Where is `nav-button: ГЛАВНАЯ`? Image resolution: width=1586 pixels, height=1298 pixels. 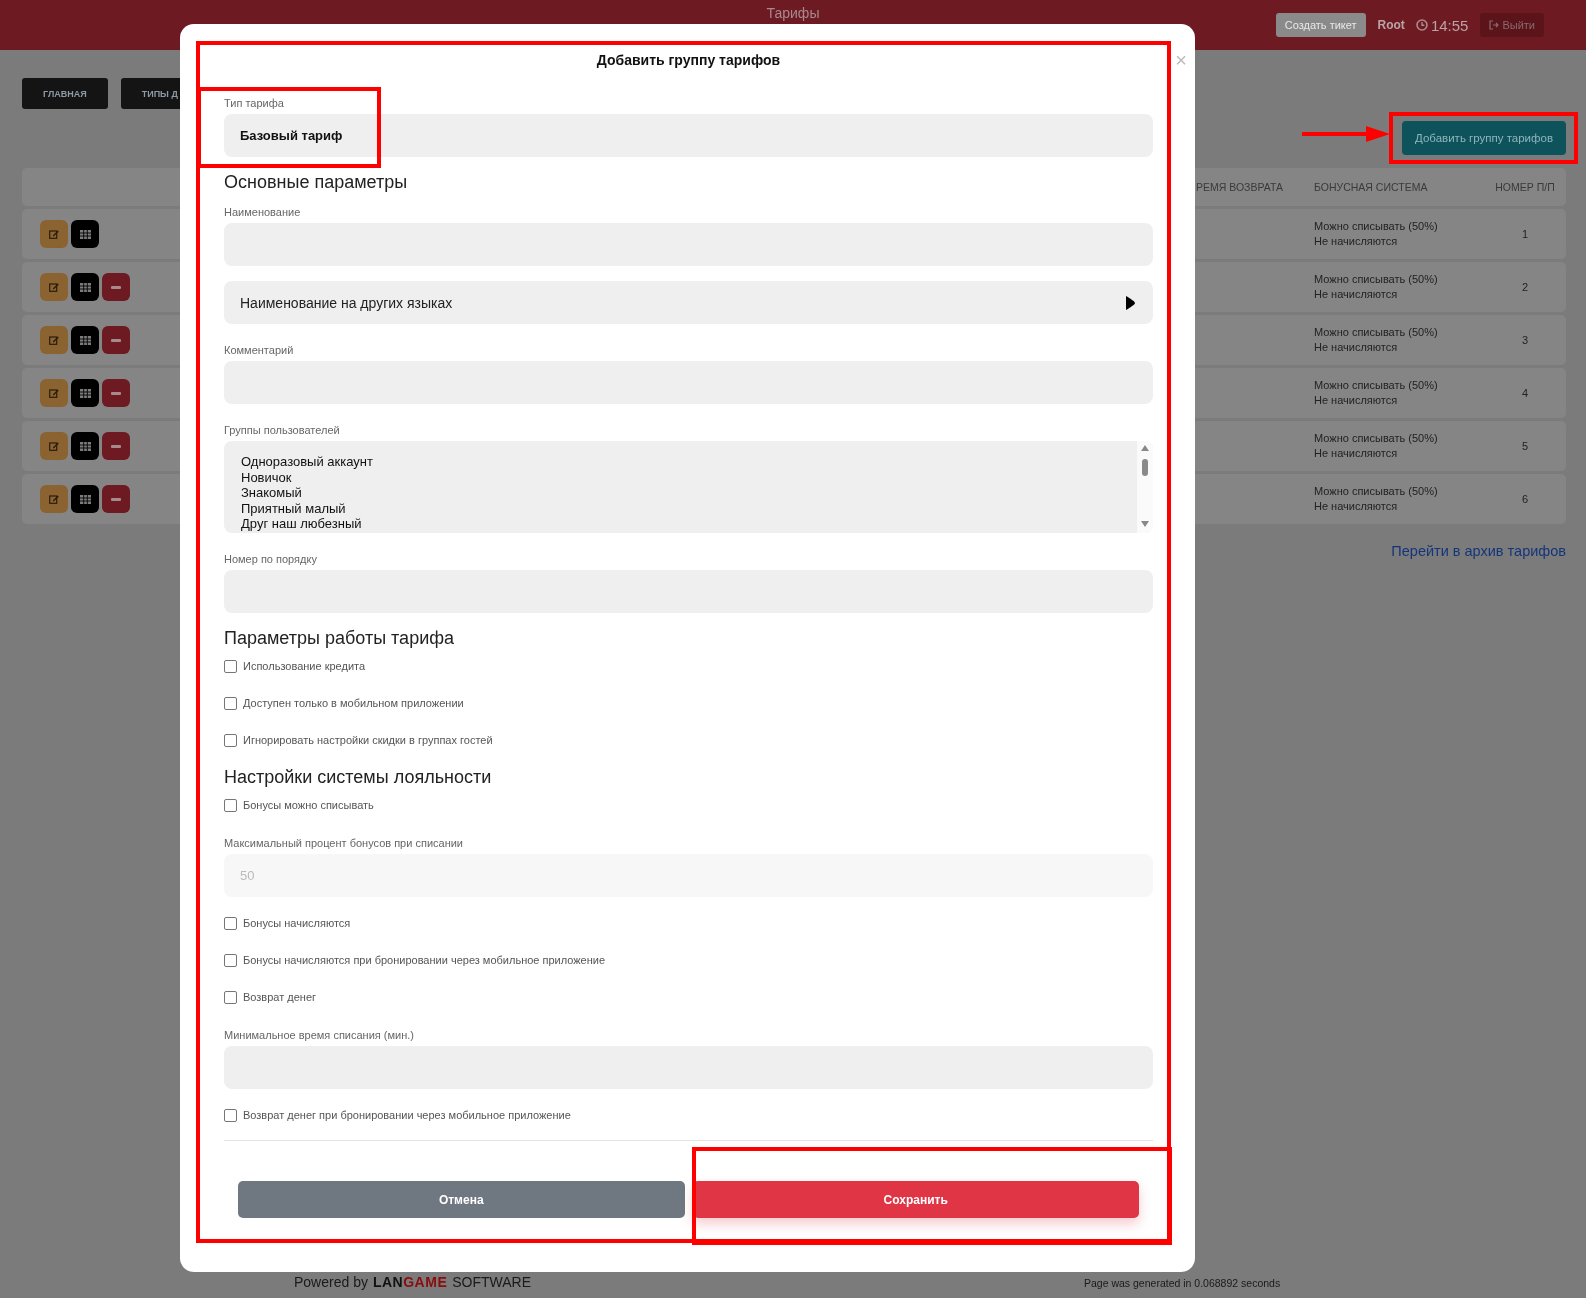 nav-button: ГЛАВНАЯ is located at coordinates (65, 93).